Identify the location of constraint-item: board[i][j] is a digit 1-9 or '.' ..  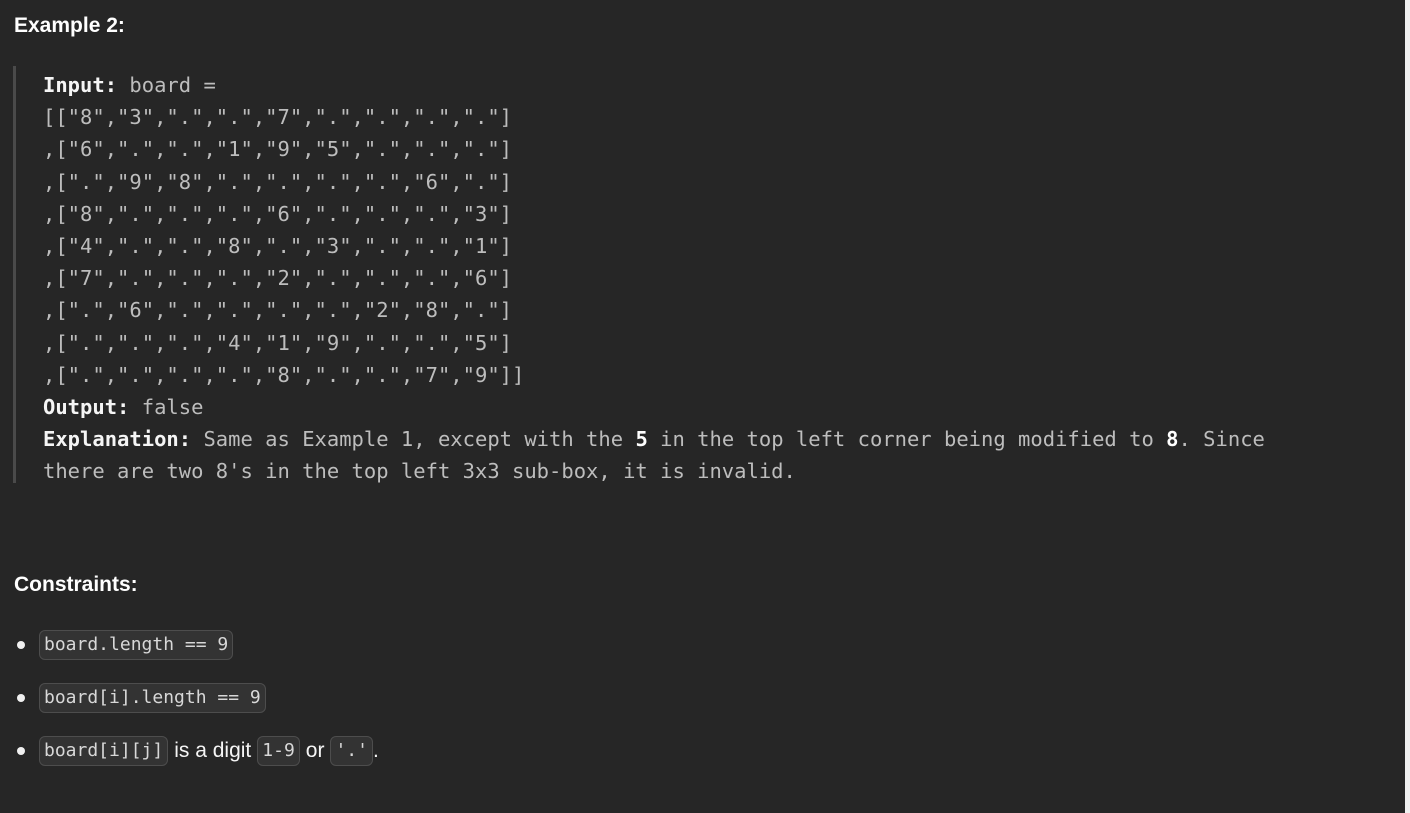
(189, 751).